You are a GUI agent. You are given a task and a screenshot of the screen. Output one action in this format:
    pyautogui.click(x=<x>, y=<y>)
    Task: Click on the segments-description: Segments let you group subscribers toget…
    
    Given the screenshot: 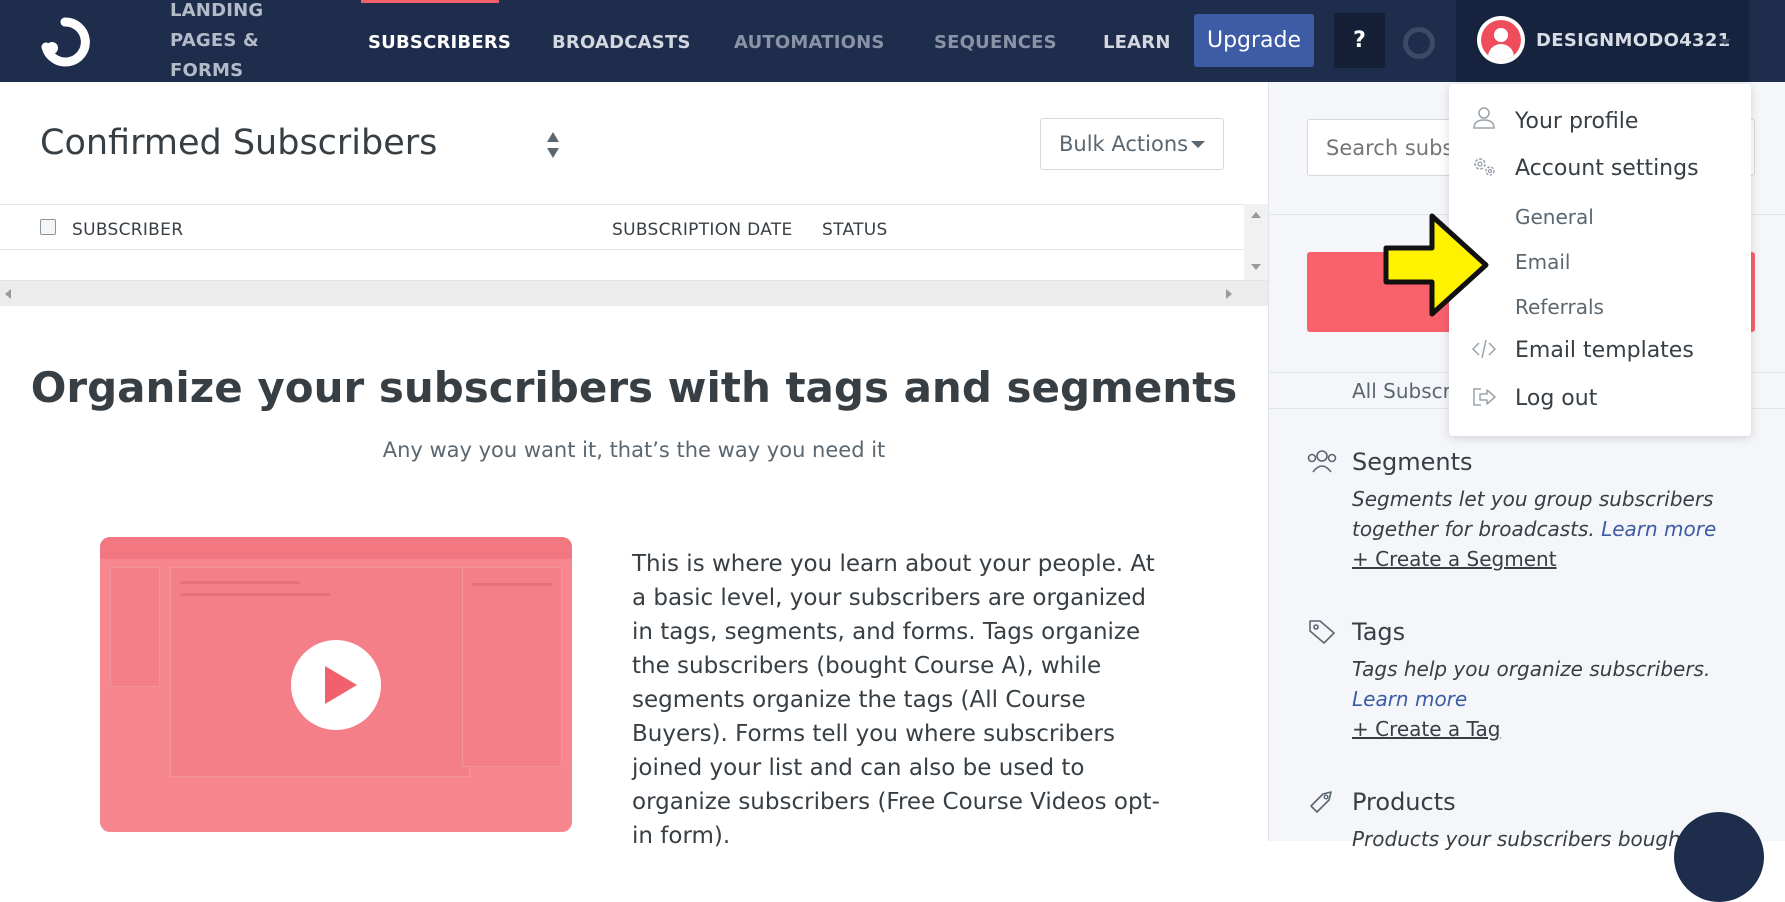 What is the action you would take?
    pyautogui.click(x=1534, y=514)
    